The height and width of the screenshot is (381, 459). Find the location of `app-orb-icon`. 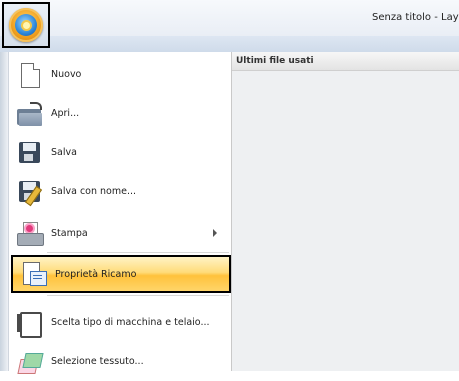

app-orb-icon is located at coordinates (26, 25).